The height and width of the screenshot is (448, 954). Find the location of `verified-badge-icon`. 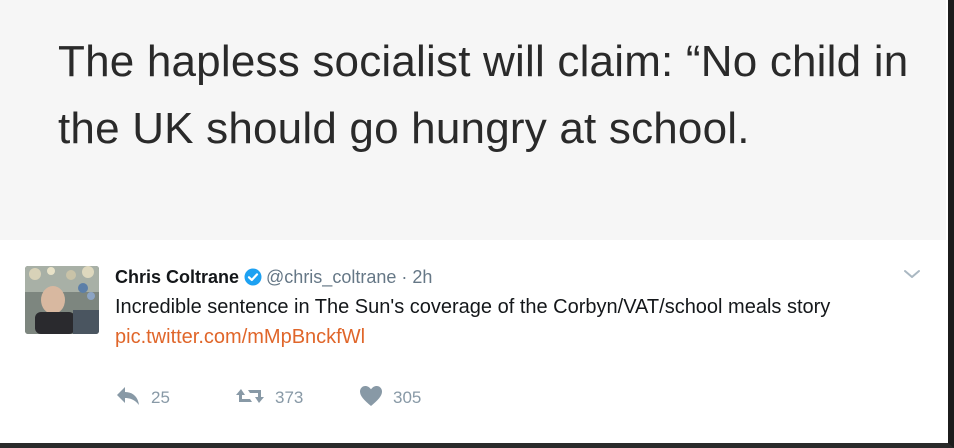

verified-badge-icon is located at coordinates (253, 280).